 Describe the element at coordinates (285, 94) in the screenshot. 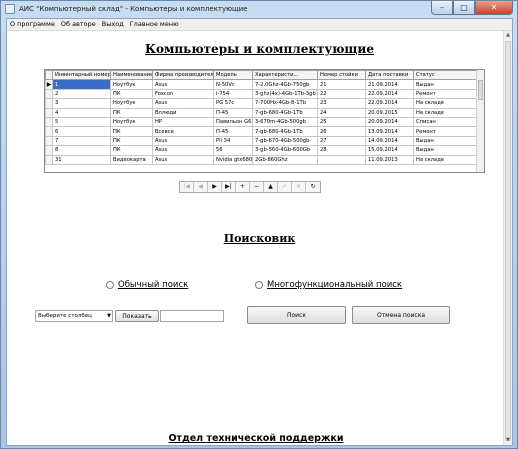

I see `table-cell: 3-ghz(4x)-4Gb-1Tb-3gb` at that location.